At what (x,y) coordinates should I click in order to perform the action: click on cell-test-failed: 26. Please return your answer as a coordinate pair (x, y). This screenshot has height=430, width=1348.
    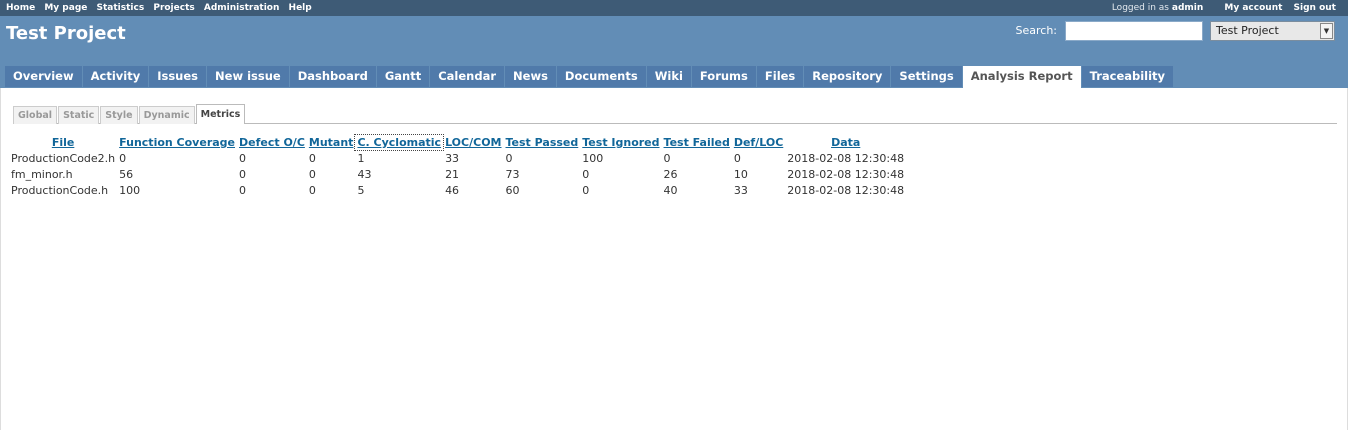
    Looking at the image, I should click on (670, 174).